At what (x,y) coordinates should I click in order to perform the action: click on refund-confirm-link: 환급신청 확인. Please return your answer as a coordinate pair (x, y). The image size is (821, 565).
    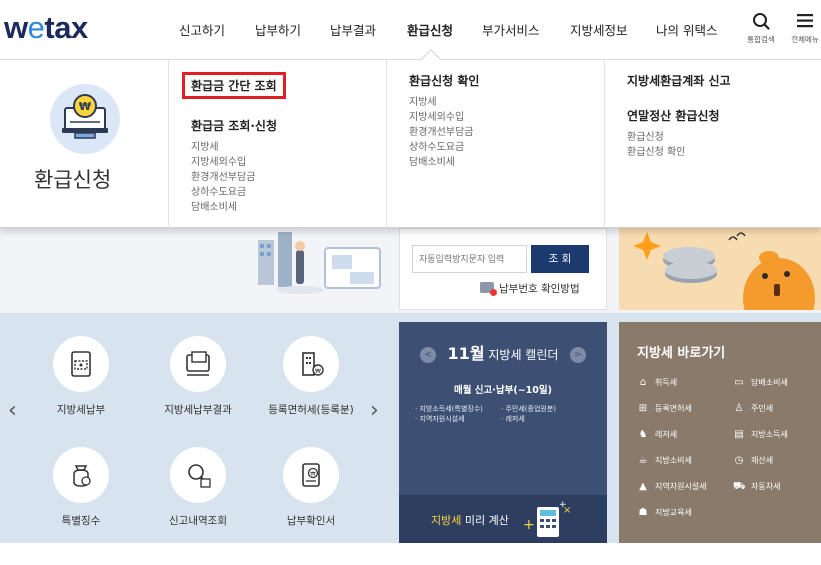
    Looking at the image, I should click on (506, 80).